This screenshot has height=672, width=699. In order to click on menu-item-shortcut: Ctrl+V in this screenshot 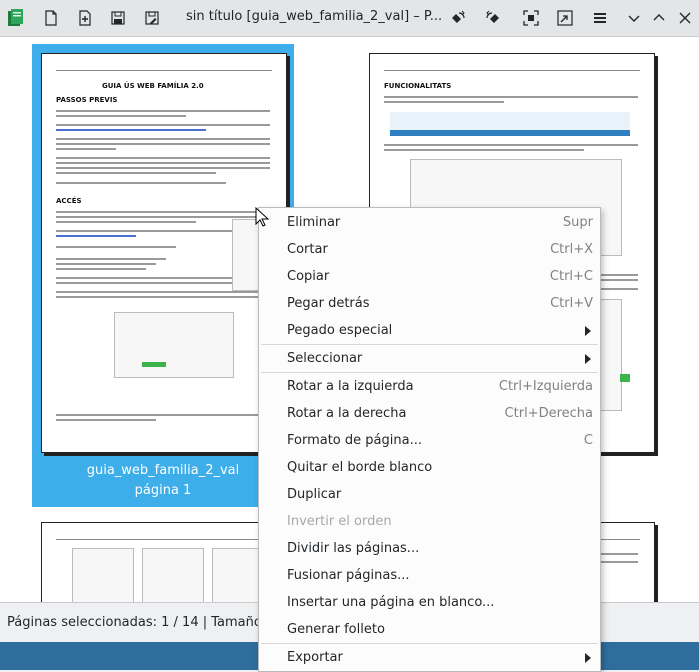, I will do `click(571, 303)`.